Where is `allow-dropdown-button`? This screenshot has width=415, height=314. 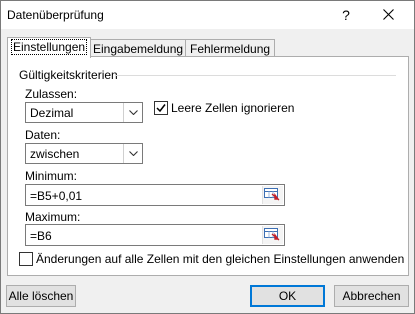 allow-dropdown-button is located at coordinates (132, 112).